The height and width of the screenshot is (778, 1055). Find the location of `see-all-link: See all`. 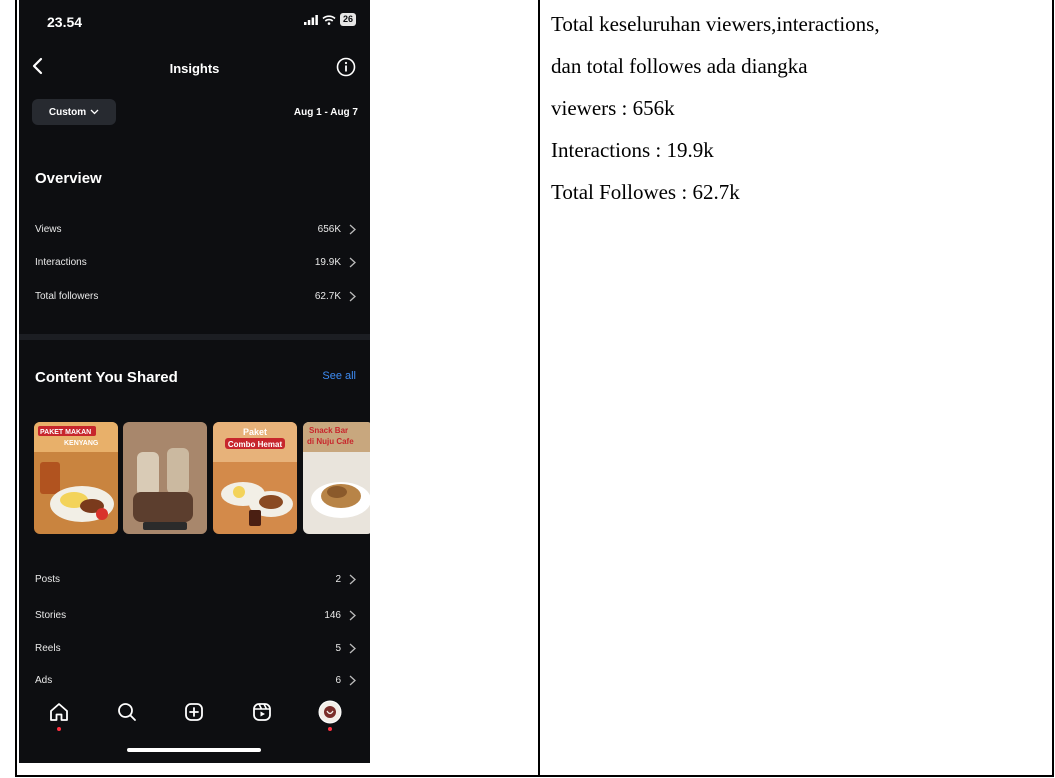

see-all-link: See all is located at coordinates (339, 376).